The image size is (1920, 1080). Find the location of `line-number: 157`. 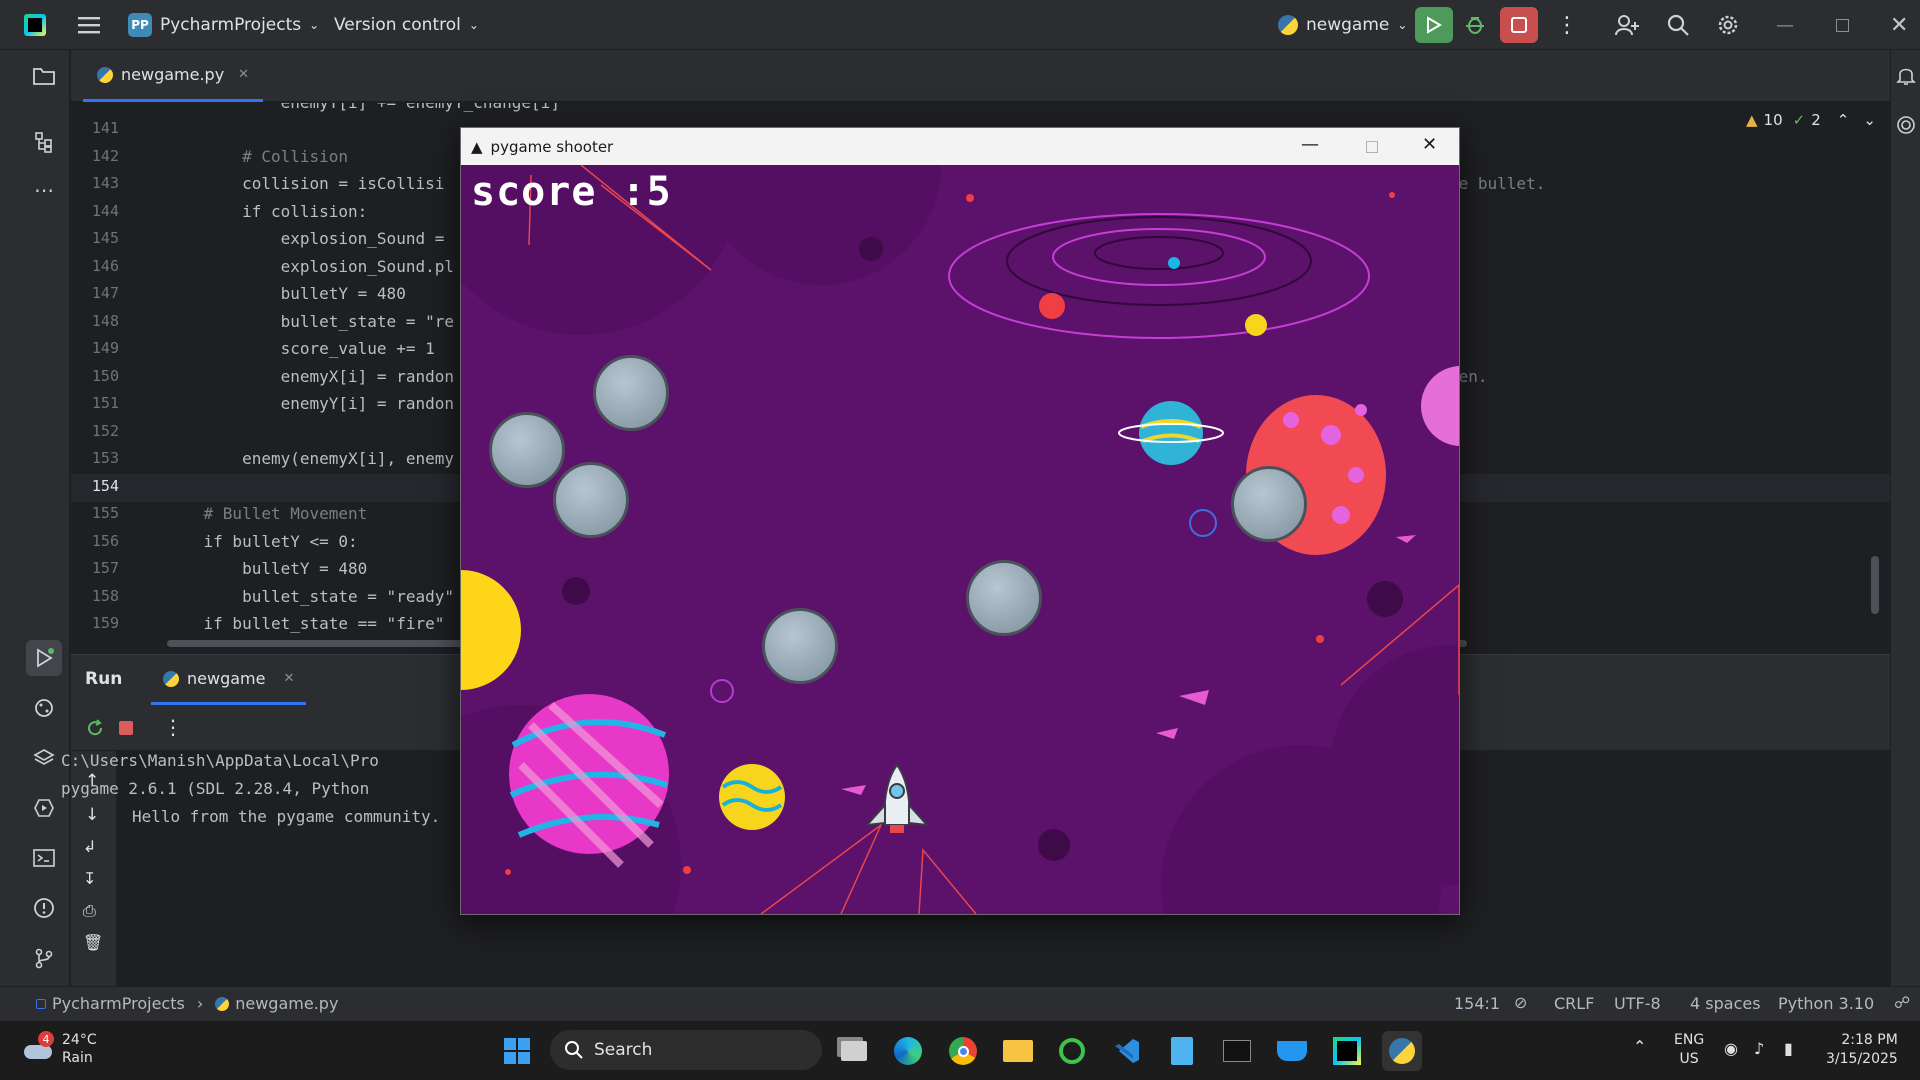

line-number: 157 is located at coordinates (105, 568).